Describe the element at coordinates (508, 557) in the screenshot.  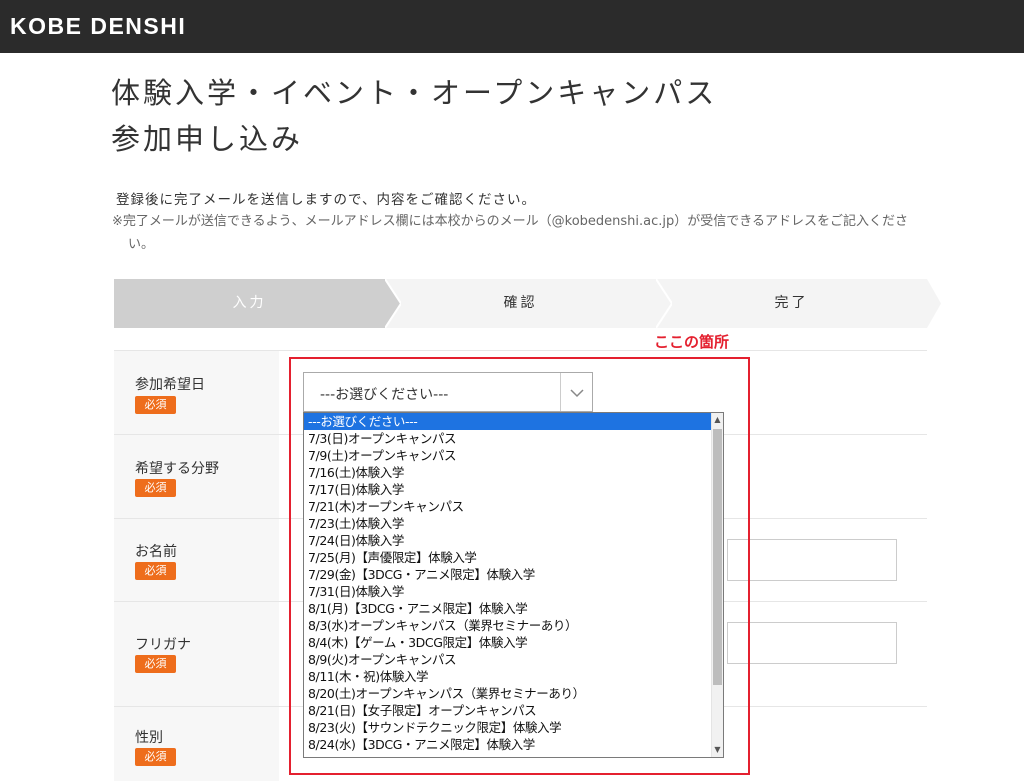
I see `dropdown-option: 7/25(月)【声優限定】体験入学` at that location.